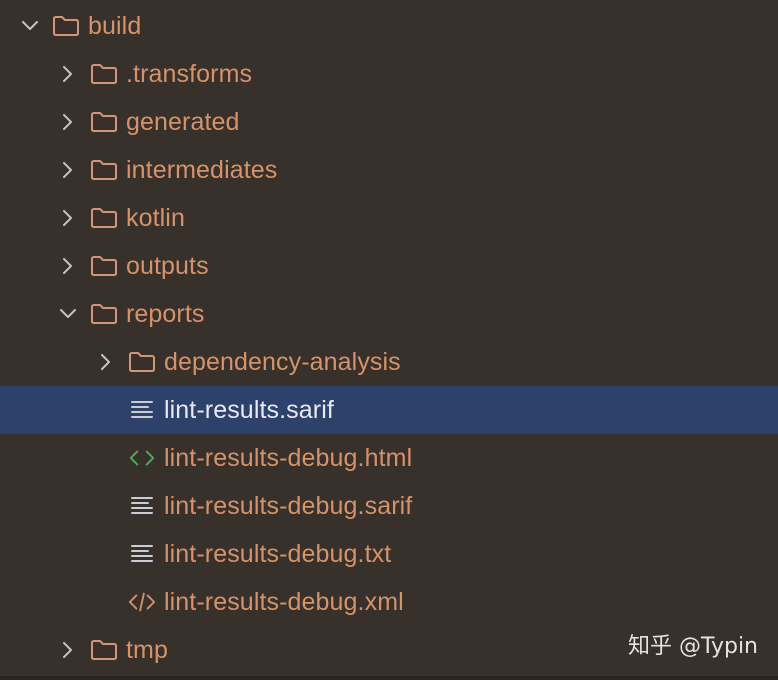 The image size is (778, 680). What do you see at coordinates (288, 457) in the screenshot?
I see `tree-item-label: lint-results-debug.html` at bounding box center [288, 457].